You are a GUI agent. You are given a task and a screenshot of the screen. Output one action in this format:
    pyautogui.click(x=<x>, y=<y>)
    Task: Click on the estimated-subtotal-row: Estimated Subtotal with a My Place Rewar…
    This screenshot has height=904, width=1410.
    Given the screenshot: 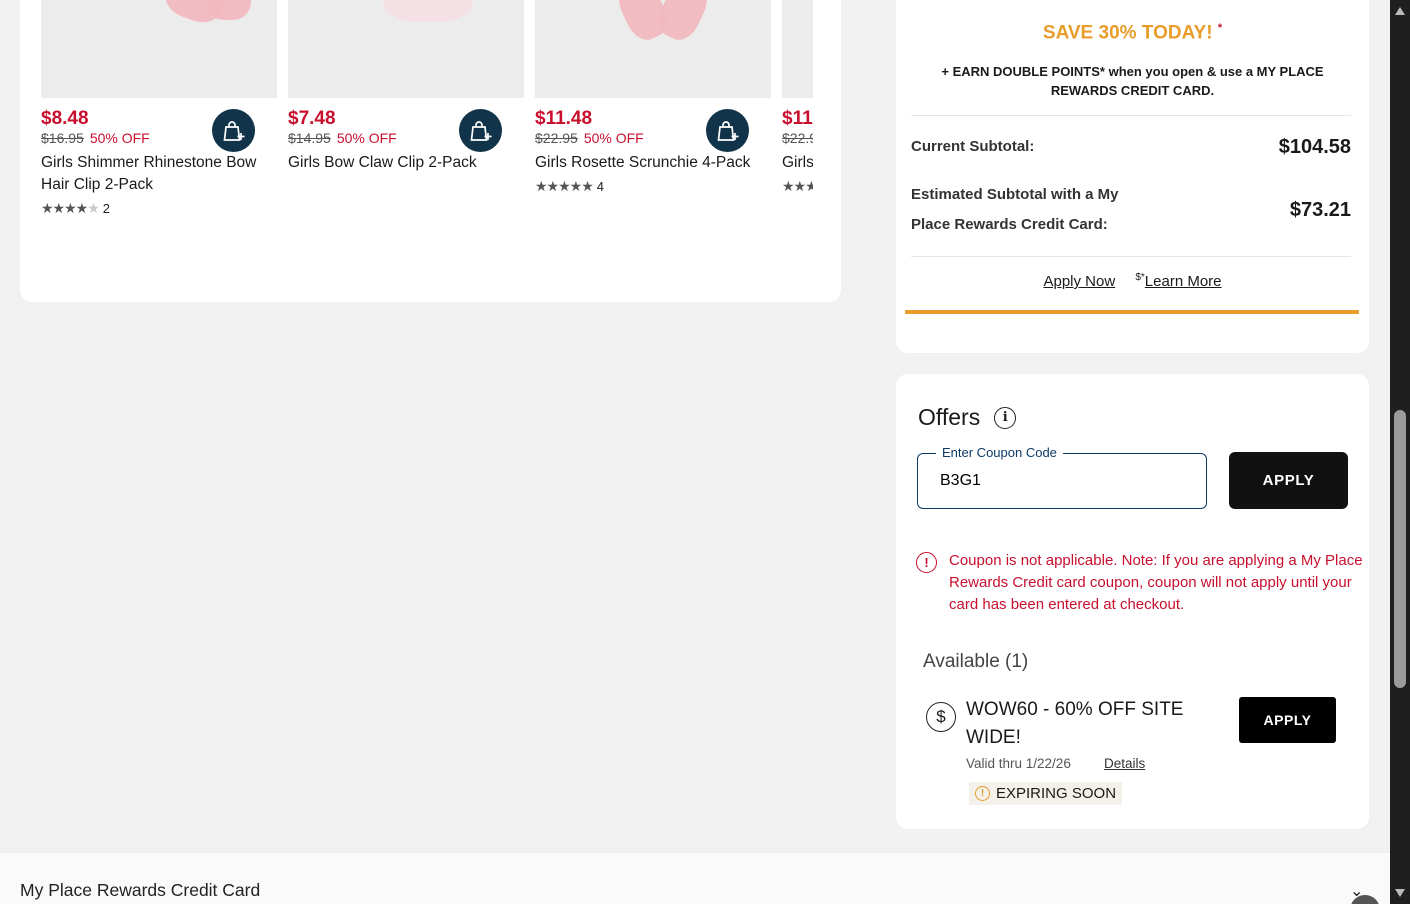 What is the action you would take?
    pyautogui.click(x=1131, y=210)
    